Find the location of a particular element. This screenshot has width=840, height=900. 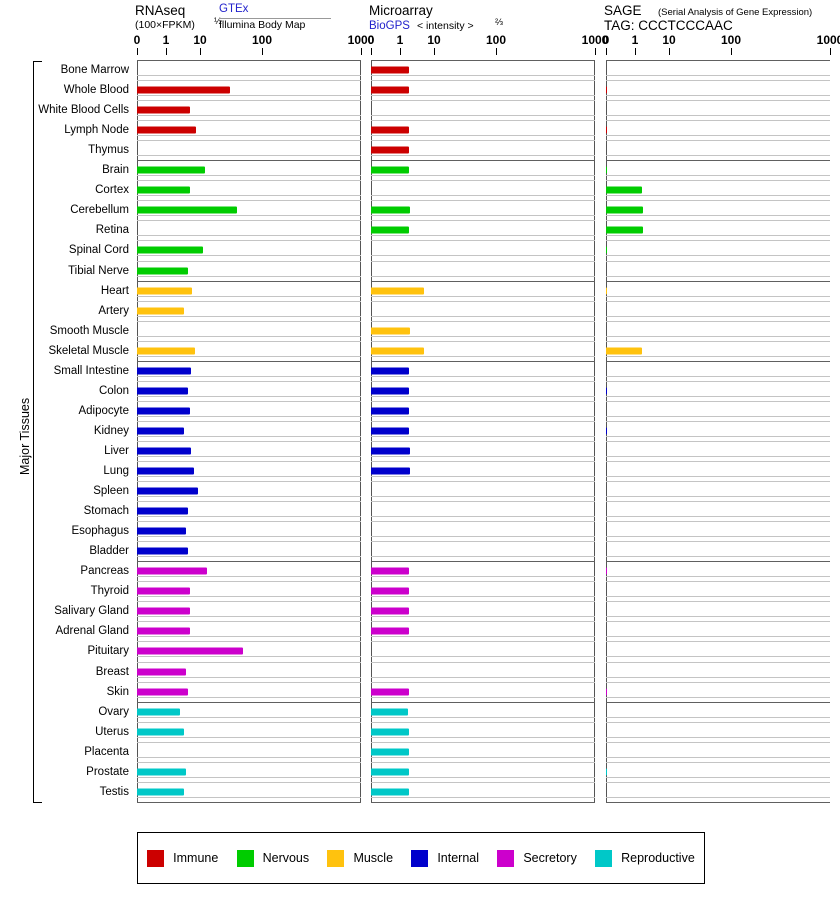

panel-source-note-rnaseq: Illumina Body Map is located at coordinates (262, 25).